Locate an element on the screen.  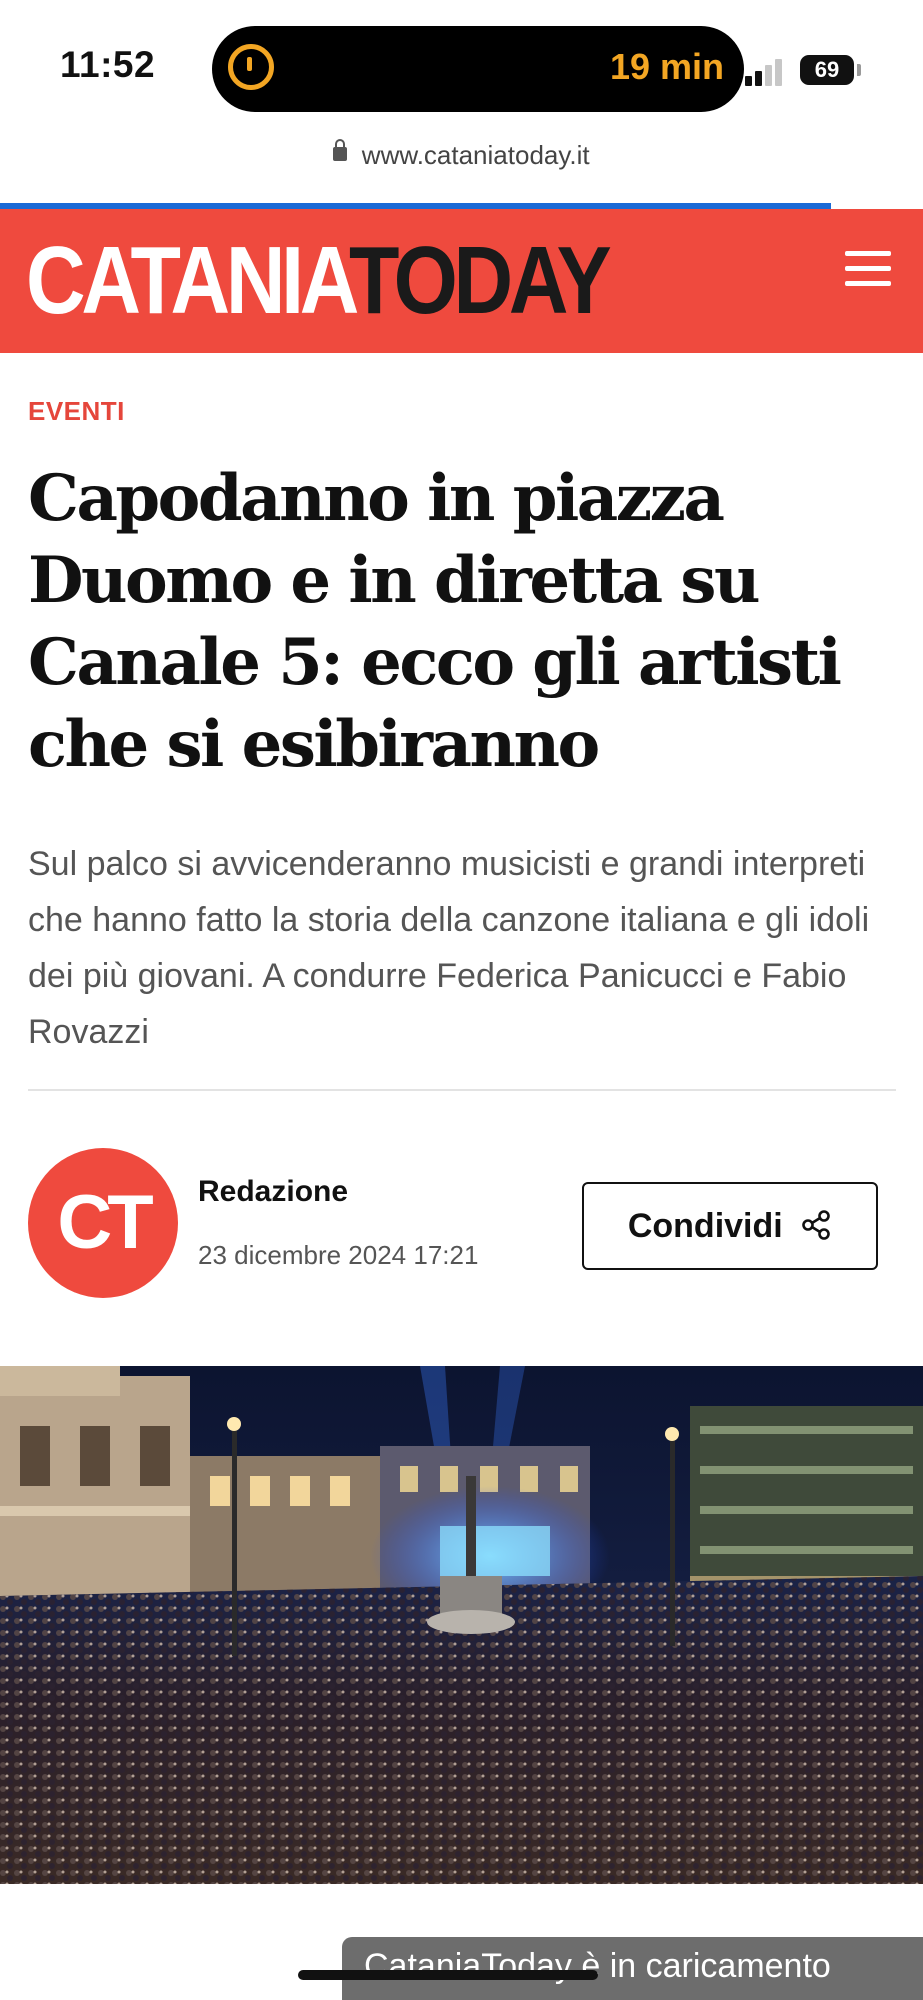
hamburger-menu-icon is located at coordinates (868, 270).